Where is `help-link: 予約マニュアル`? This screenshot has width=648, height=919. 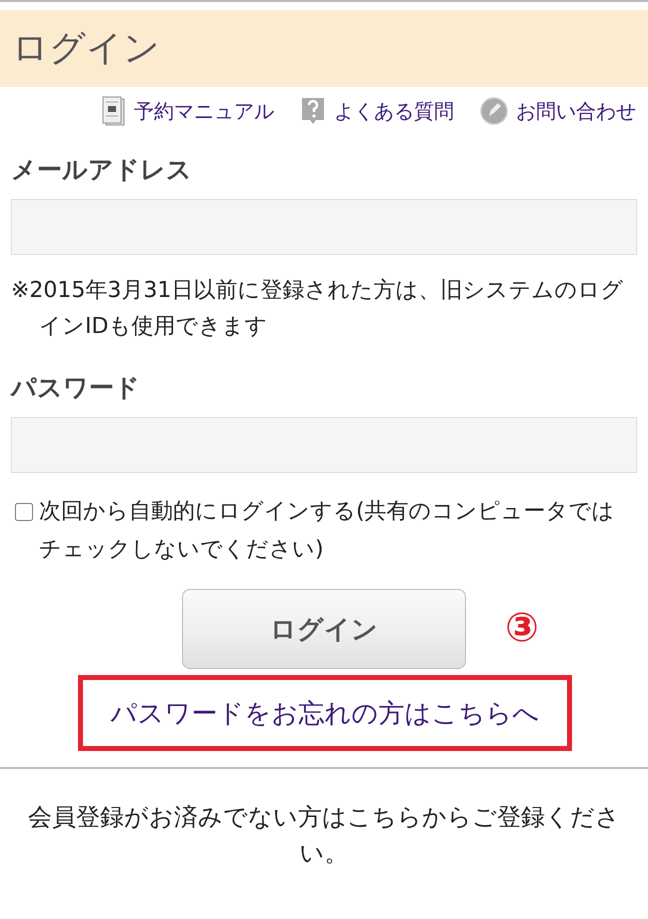
help-link: 予約マニュアル is located at coordinates (188, 111).